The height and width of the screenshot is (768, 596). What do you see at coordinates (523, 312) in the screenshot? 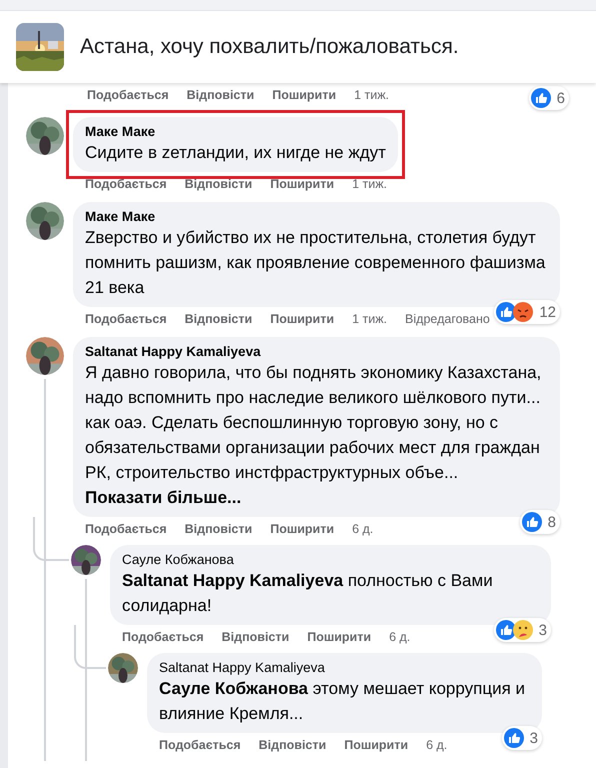
I see `angry-face-icon` at bounding box center [523, 312].